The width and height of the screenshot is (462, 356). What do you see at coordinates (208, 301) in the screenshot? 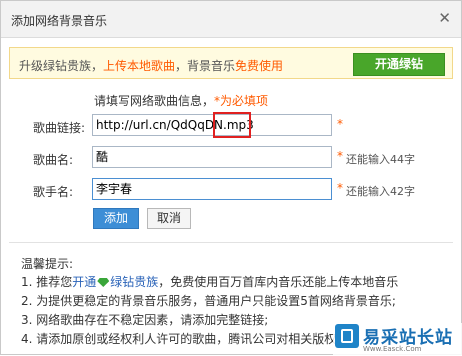
I see `tip-2: 2. 为提供更稳定的背景音乐服务，普通用户只能设置5首网络背景音乐;` at bounding box center [208, 301].